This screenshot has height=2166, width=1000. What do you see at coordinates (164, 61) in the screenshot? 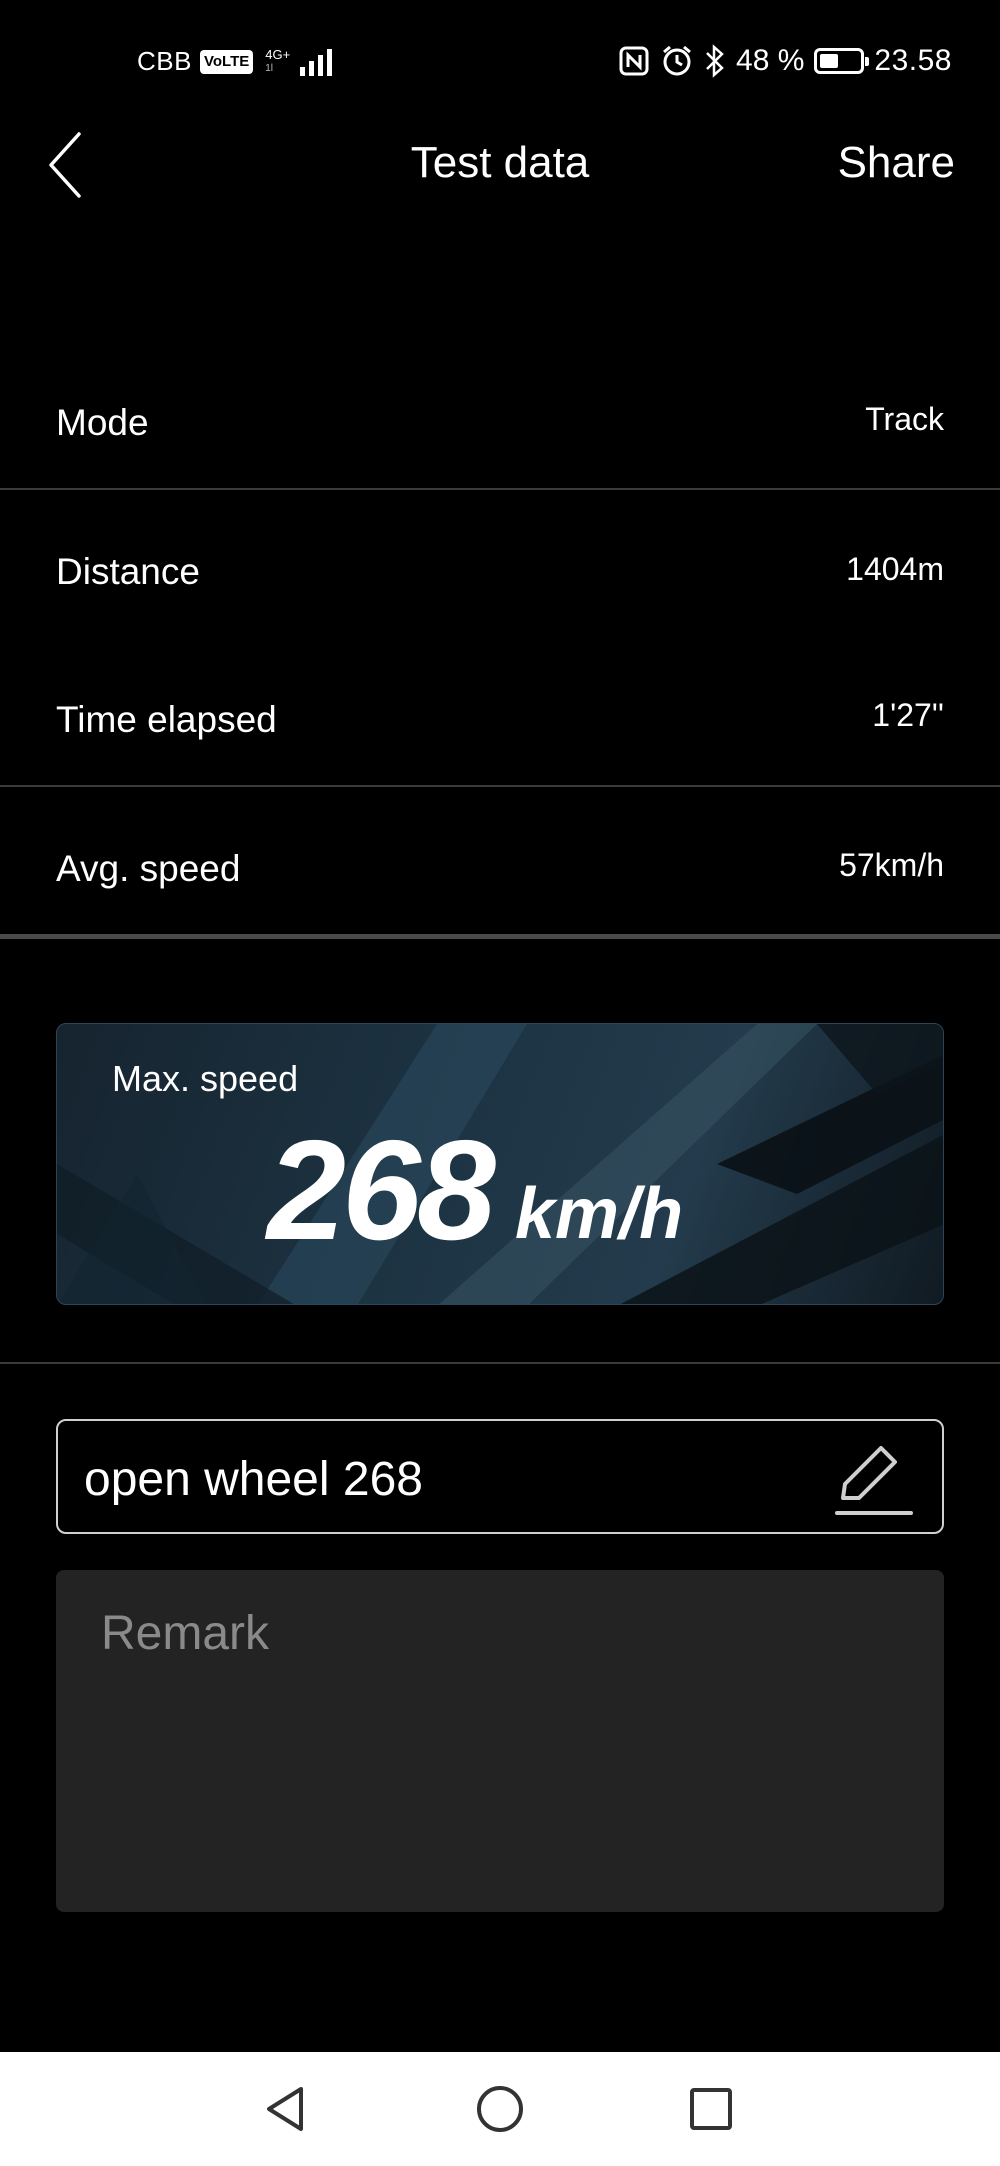
I see `carrier-name: CBB` at bounding box center [164, 61].